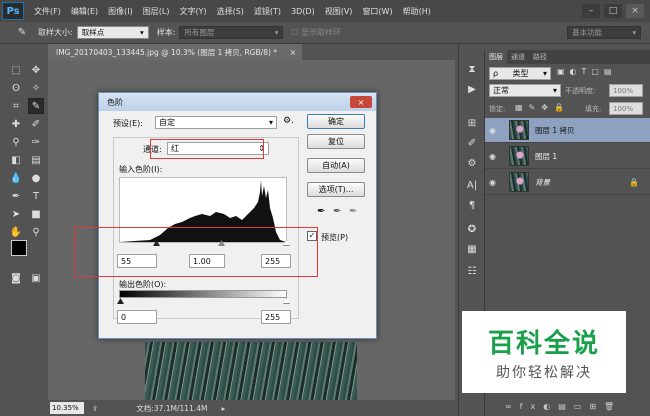  What do you see at coordinates (303, 11) in the screenshot?
I see `menu-3d: 3D(D)` at bounding box center [303, 11].